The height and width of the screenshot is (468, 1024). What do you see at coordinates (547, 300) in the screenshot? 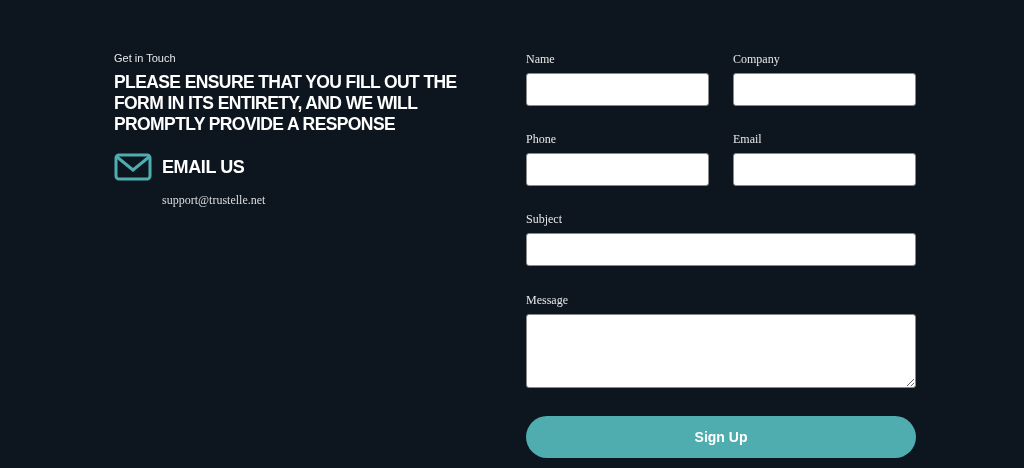
I see `field-label: Message` at bounding box center [547, 300].